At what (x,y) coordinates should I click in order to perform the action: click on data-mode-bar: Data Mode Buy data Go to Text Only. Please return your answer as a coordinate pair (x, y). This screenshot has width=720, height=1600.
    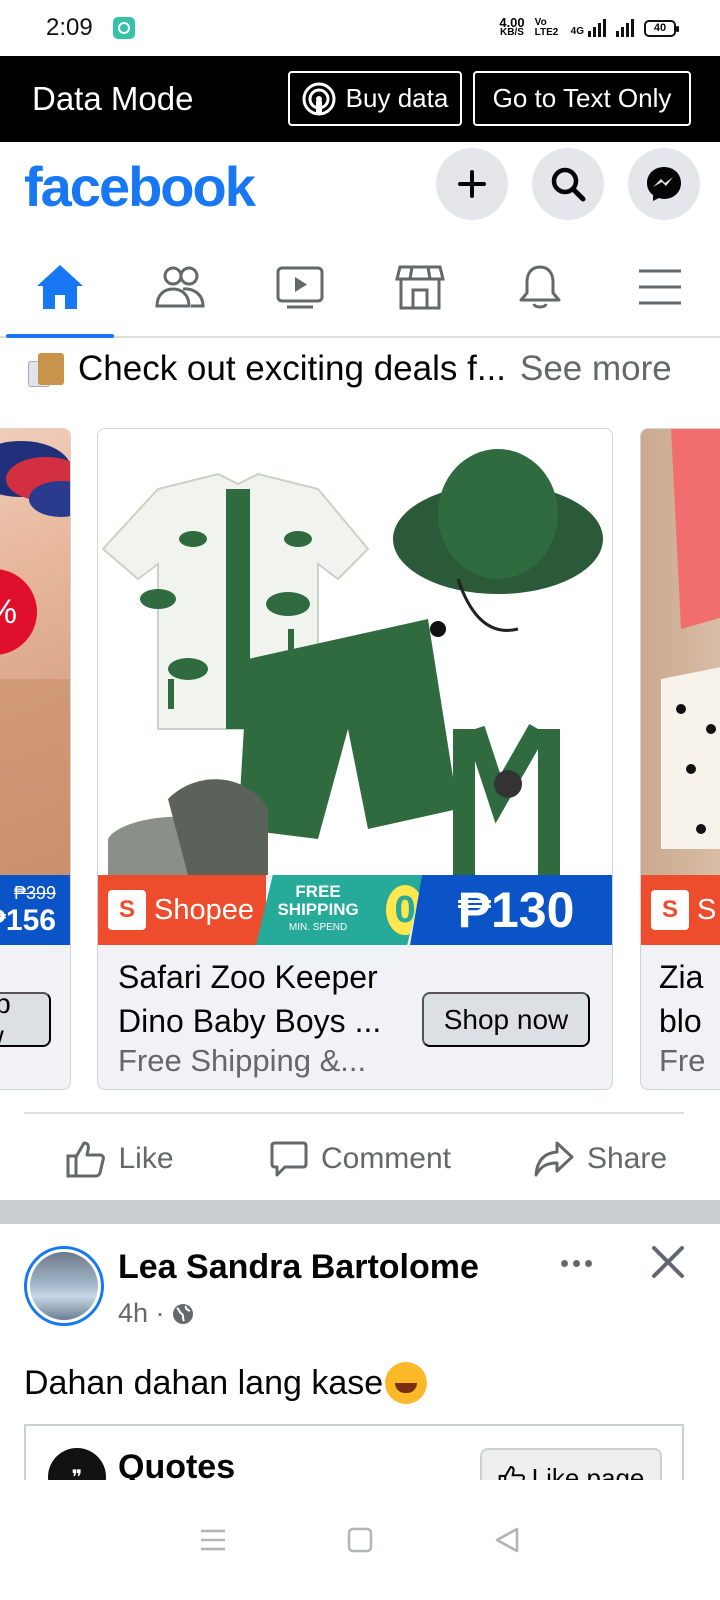
    Looking at the image, I should click on (360, 99).